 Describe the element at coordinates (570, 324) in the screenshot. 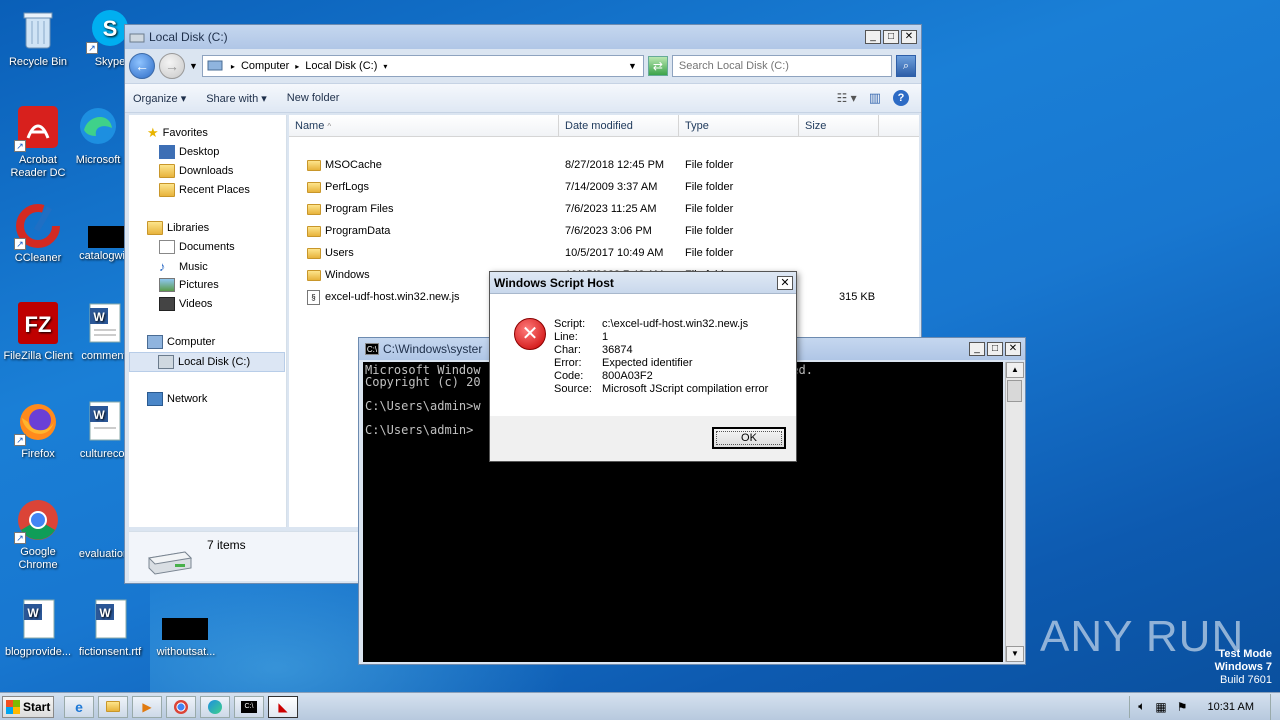

I see `field-label: Script:` at that location.